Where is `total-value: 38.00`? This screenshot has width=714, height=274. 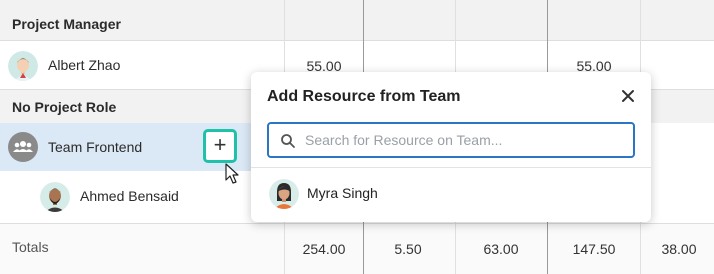 total-value: 38.00 is located at coordinates (679, 249).